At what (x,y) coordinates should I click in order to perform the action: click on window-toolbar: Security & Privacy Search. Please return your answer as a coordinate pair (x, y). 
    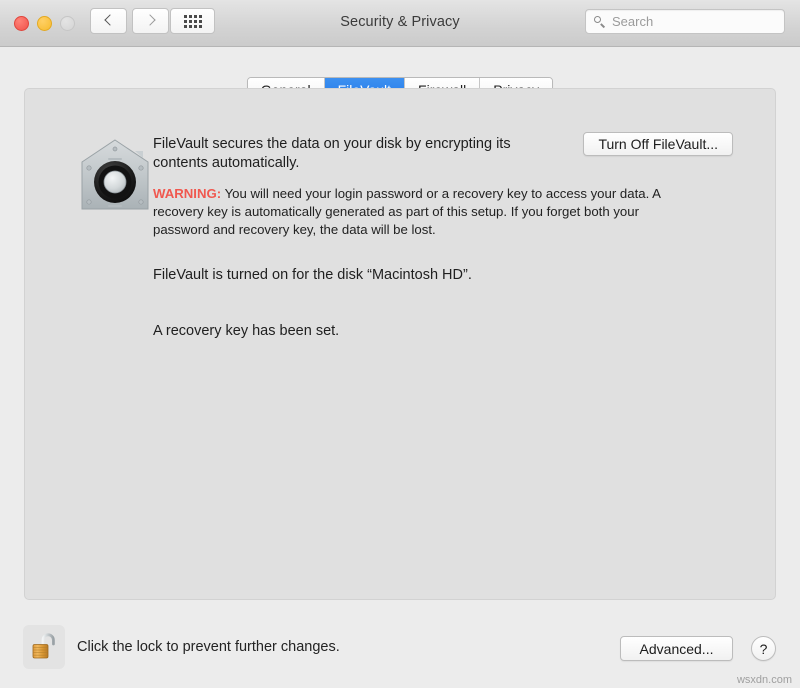
    Looking at the image, I should click on (400, 23).